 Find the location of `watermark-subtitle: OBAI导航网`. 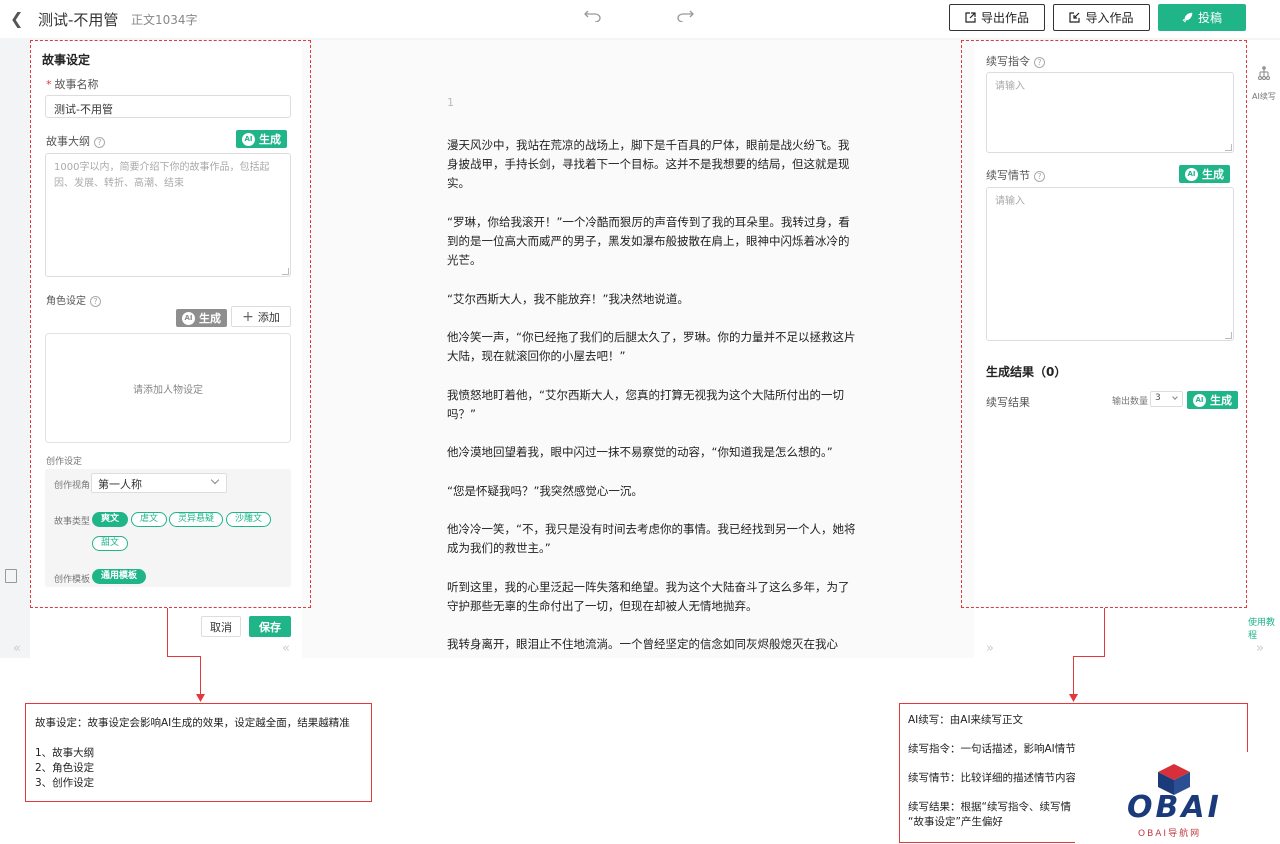

watermark-subtitle: OBAI导航网 is located at coordinates (1170, 834).